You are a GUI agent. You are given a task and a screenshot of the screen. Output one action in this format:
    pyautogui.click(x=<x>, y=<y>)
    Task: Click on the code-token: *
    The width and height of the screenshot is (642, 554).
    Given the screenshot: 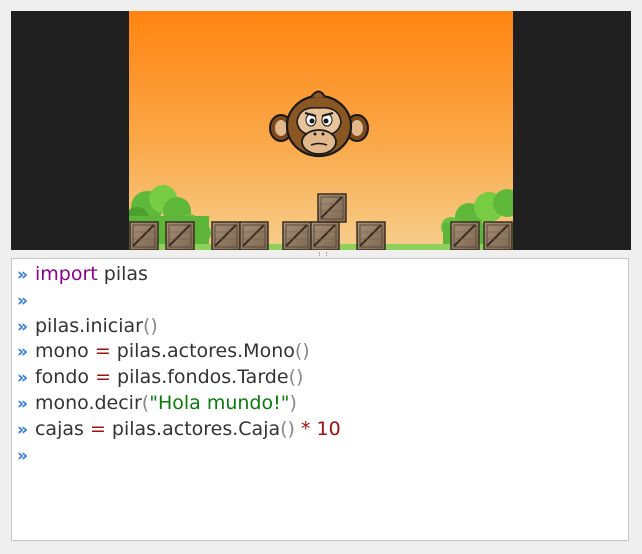 What is the action you would take?
    pyautogui.click(x=305, y=428)
    